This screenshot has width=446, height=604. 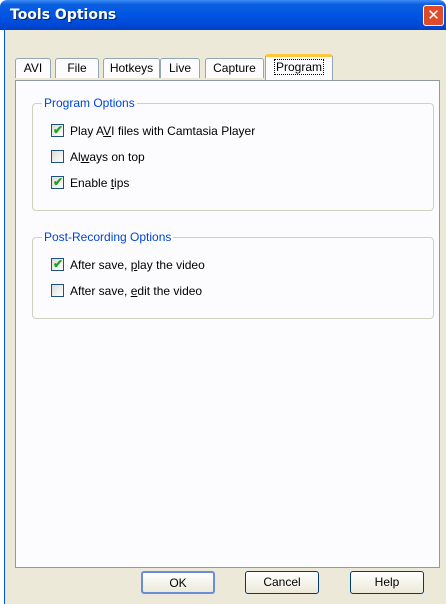 I want to click on after-save-play-label: After save, play the video, so click(x=137, y=265).